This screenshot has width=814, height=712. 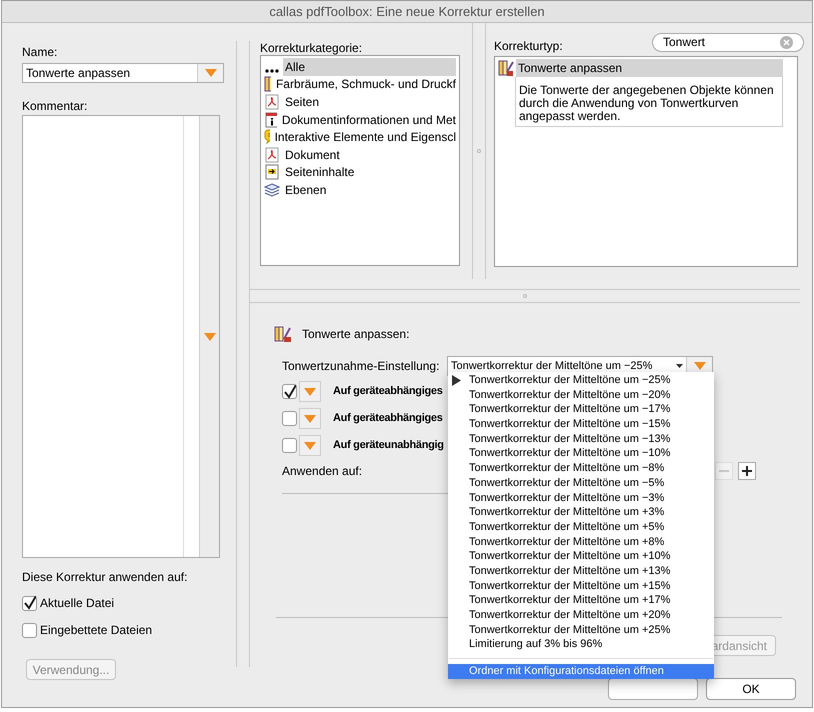 What do you see at coordinates (356, 334) in the screenshot?
I see `section-title: Tonwerte anpassen:` at bounding box center [356, 334].